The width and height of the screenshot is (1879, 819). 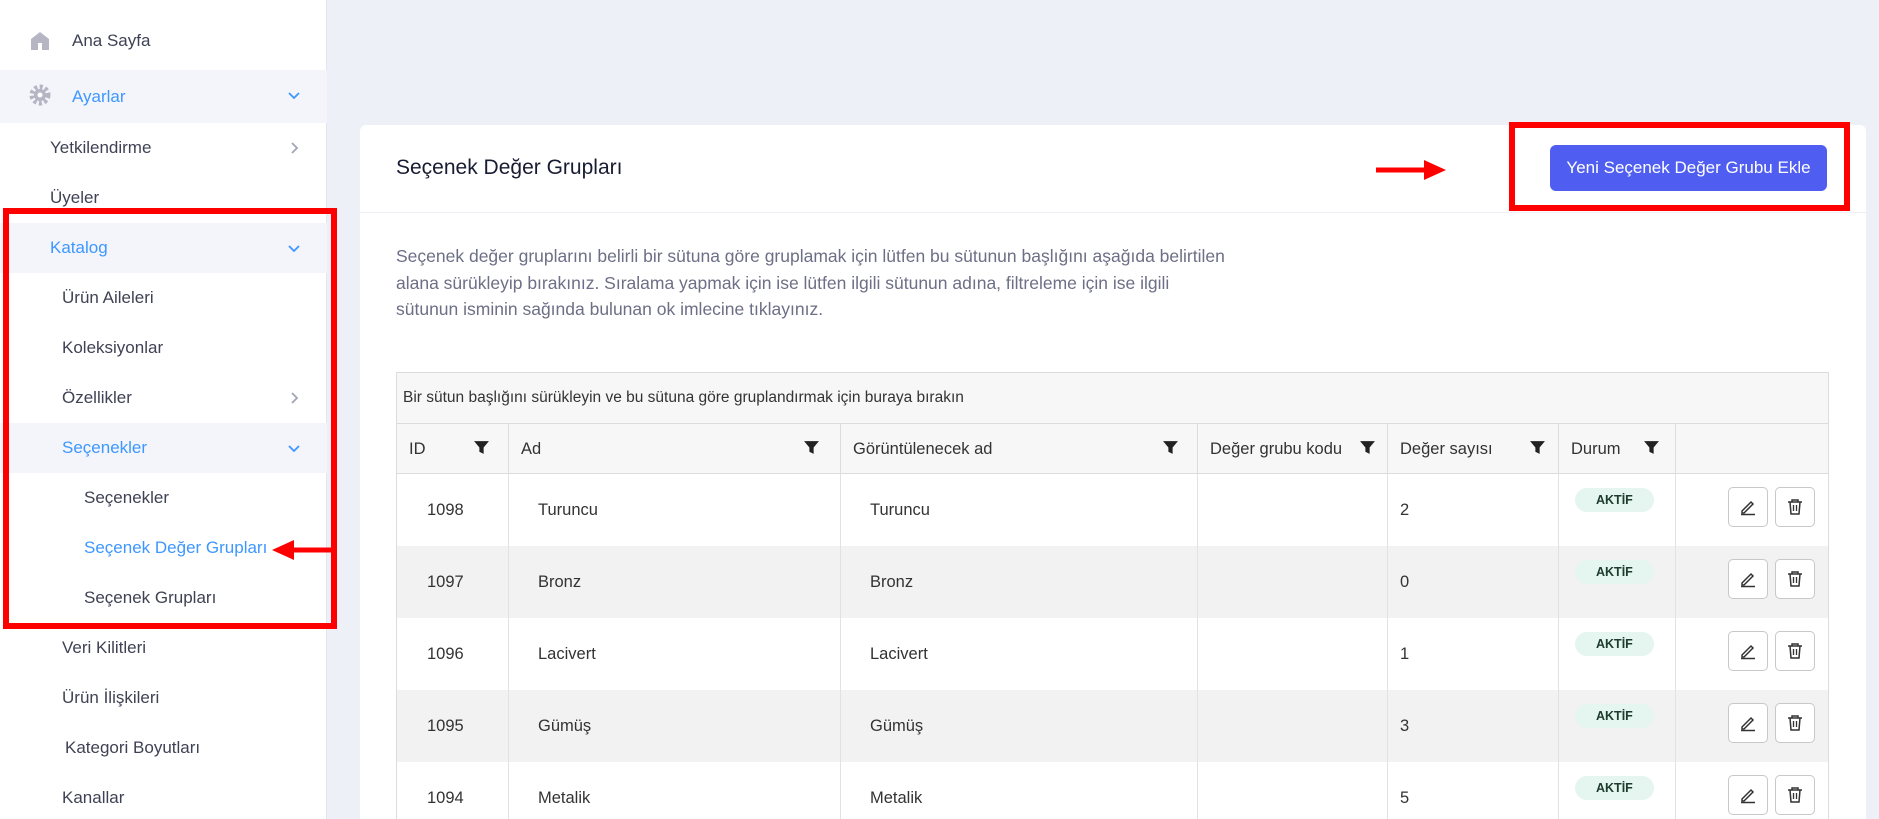 What do you see at coordinates (675, 510) in the screenshot?
I see `cell-name: Turuncu` at bounding box center [675, 510].